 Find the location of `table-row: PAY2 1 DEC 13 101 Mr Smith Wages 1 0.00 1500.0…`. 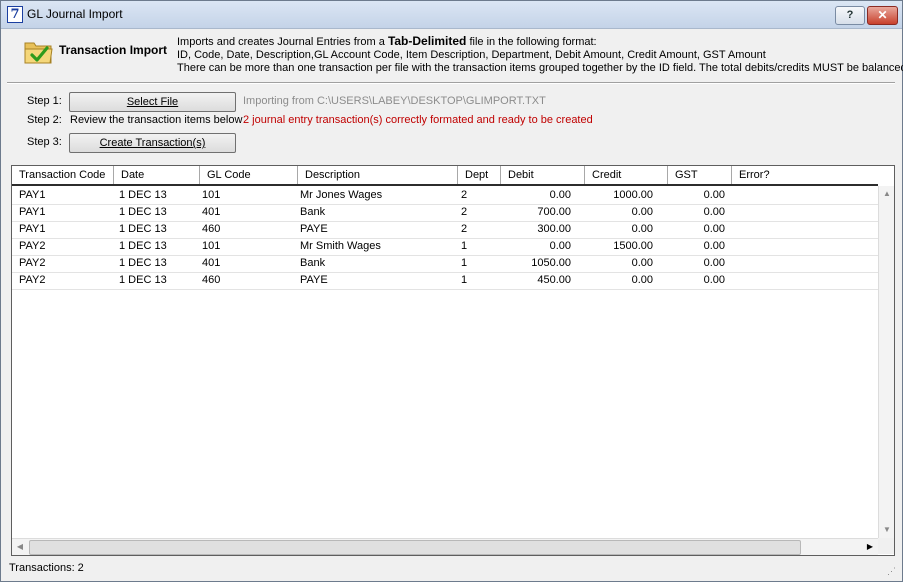

table-row: PAY2 1 DEC 13 101 Mr Smith Wages 1 0.00 1500.0… is located at coordinates (445, 247).